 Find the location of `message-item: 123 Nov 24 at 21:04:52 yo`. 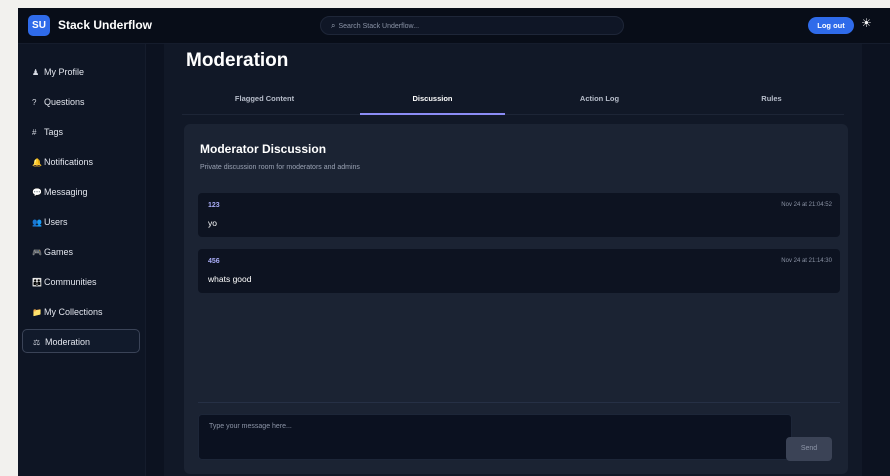

message-item: 123 Nov 24 at 21:04:52 yo is located at coordinates (519, 215).